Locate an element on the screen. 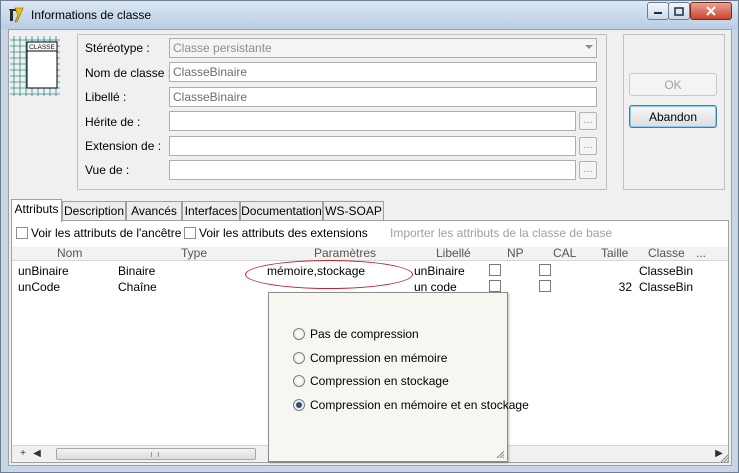 Image resolution: width=739 pixels, height=473 pixels. extension-label: Extension de : is located at coordinates (123, 146).